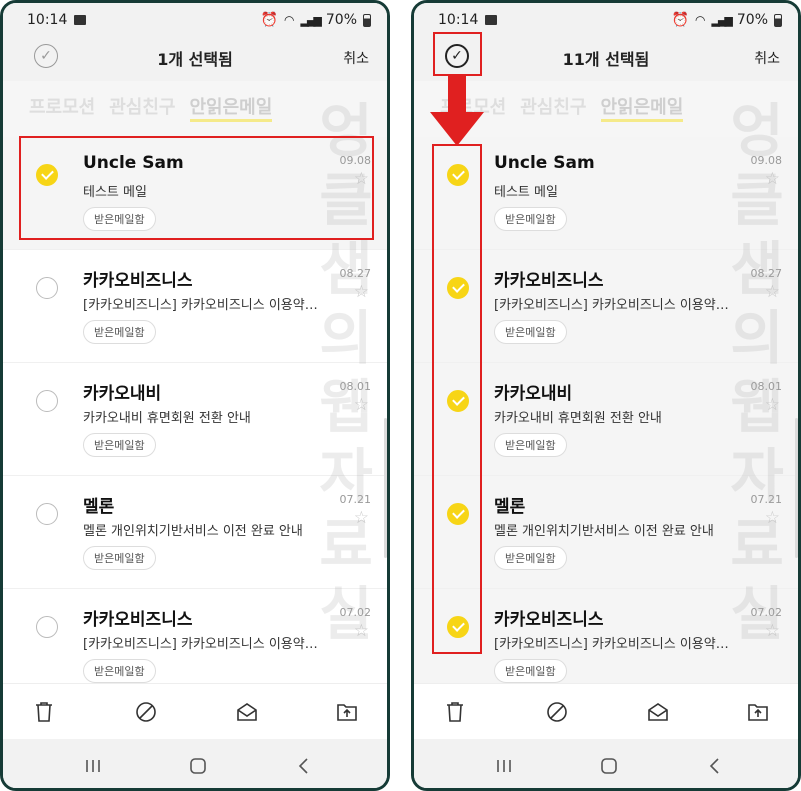 Image resolution: width=801 pixels, height=791 pixels. Describe the element at coordinates (606, 59) in the screenshot. I see `selection-count-title: 11개 선택됨` at that location.